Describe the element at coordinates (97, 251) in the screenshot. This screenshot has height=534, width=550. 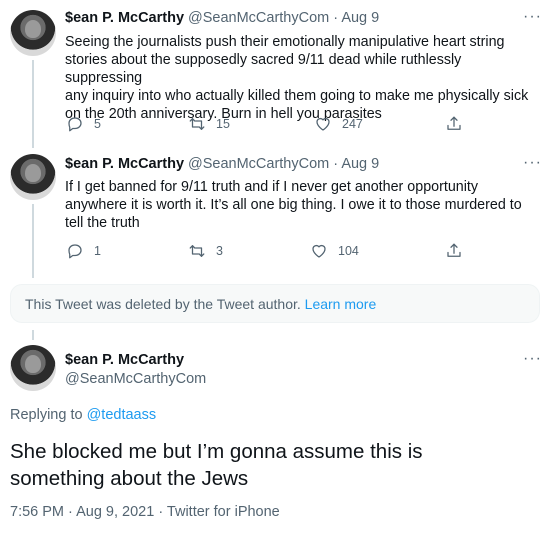
I see `reply-count: 1` at that location.